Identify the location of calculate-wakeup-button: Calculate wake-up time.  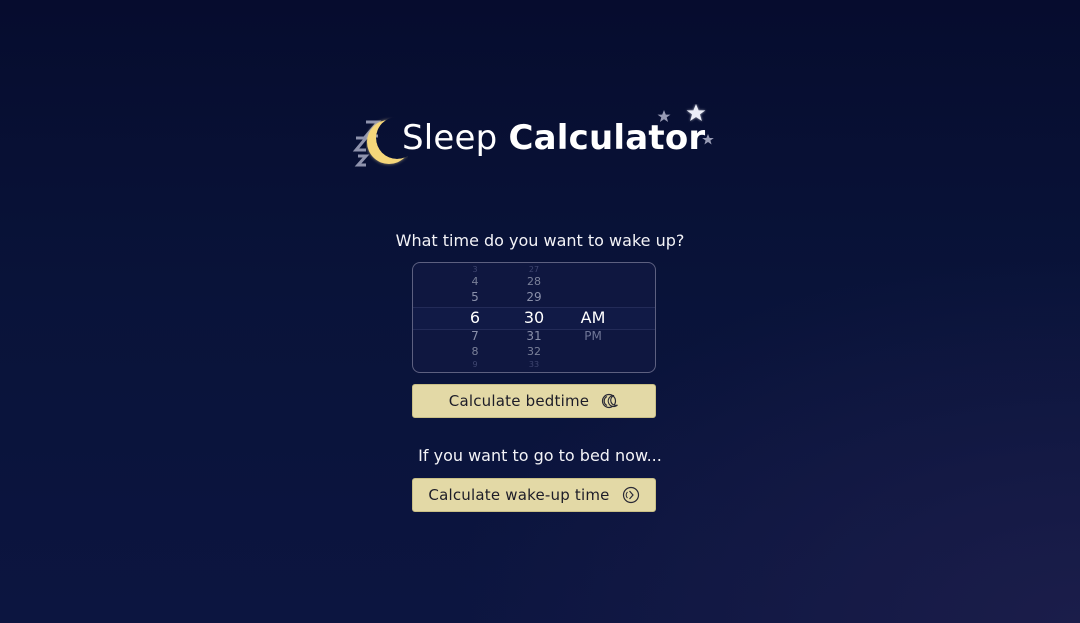
(534, 495).